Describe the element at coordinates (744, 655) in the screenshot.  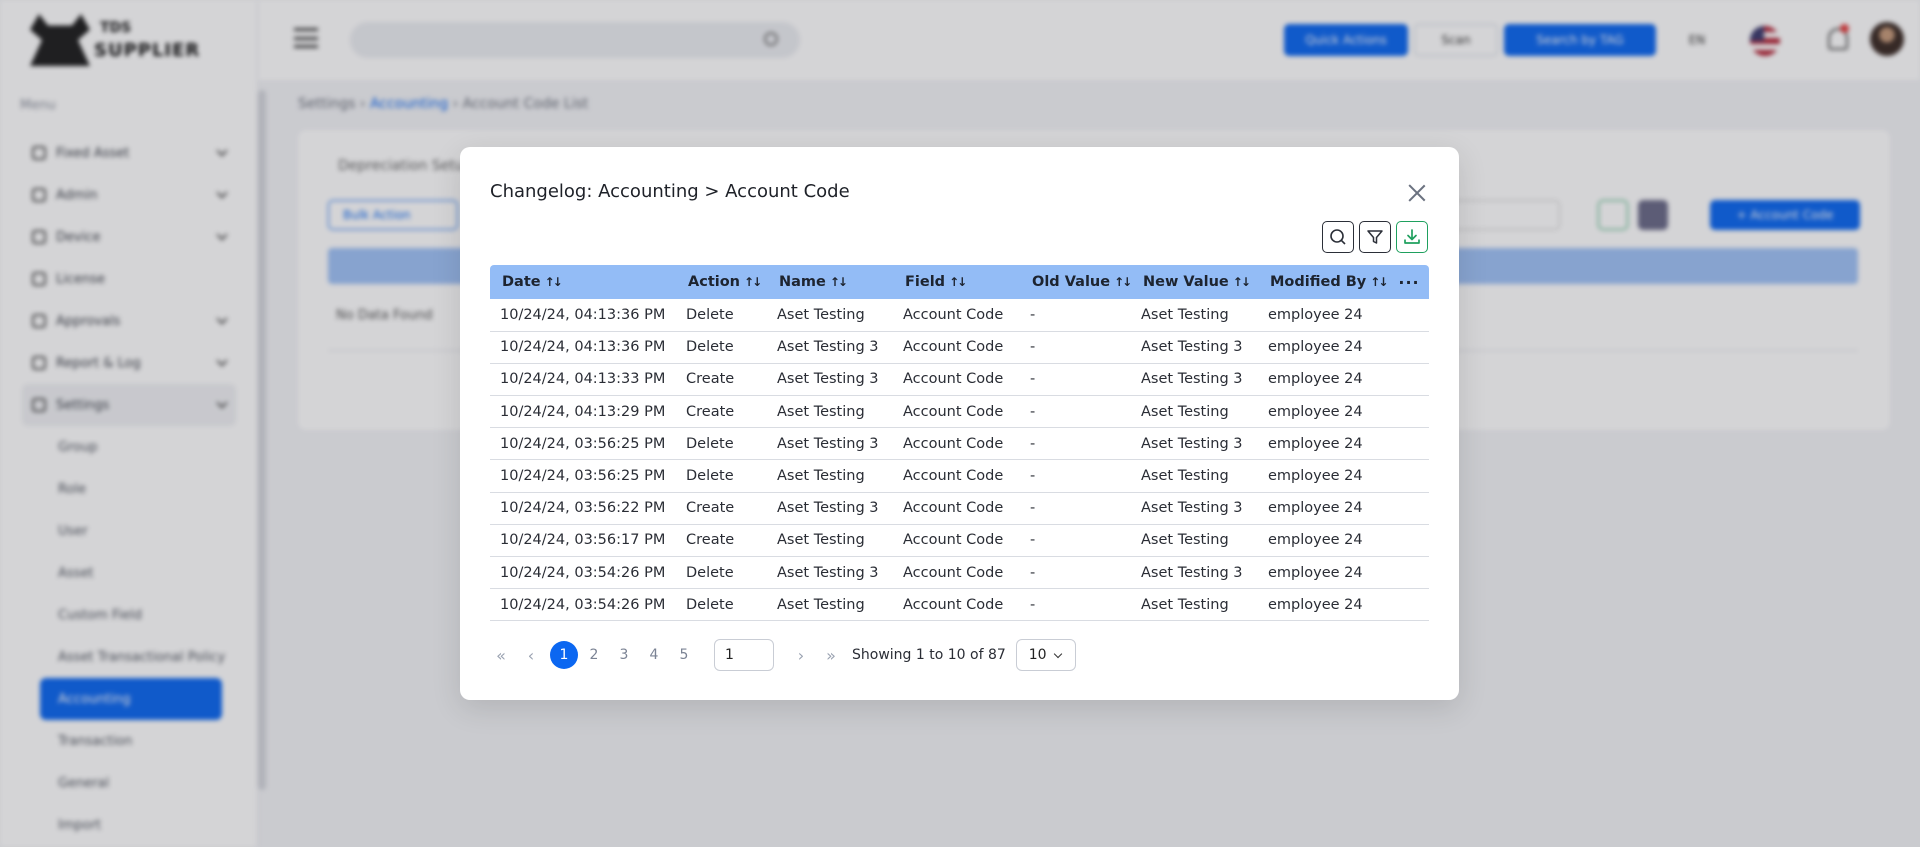
I see `goto-page-input` at that location.